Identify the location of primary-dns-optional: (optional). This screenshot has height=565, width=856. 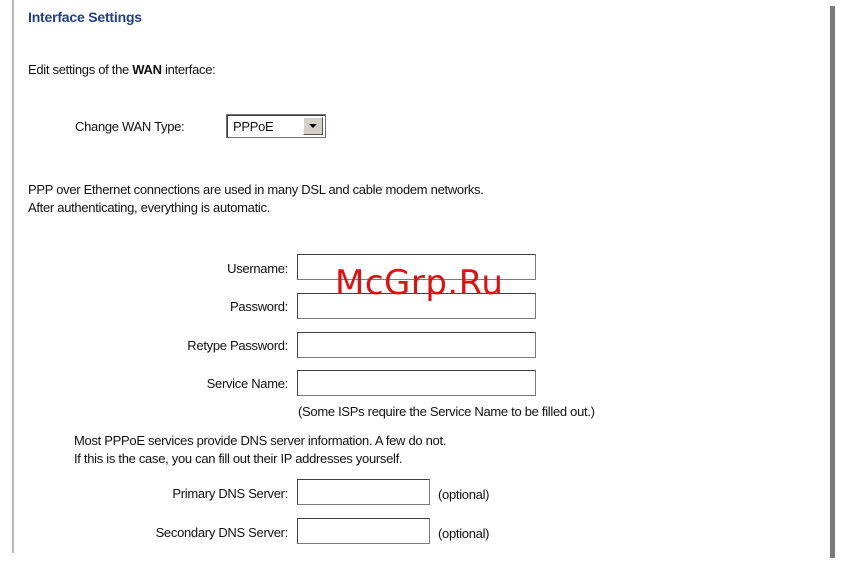
(464, 494).